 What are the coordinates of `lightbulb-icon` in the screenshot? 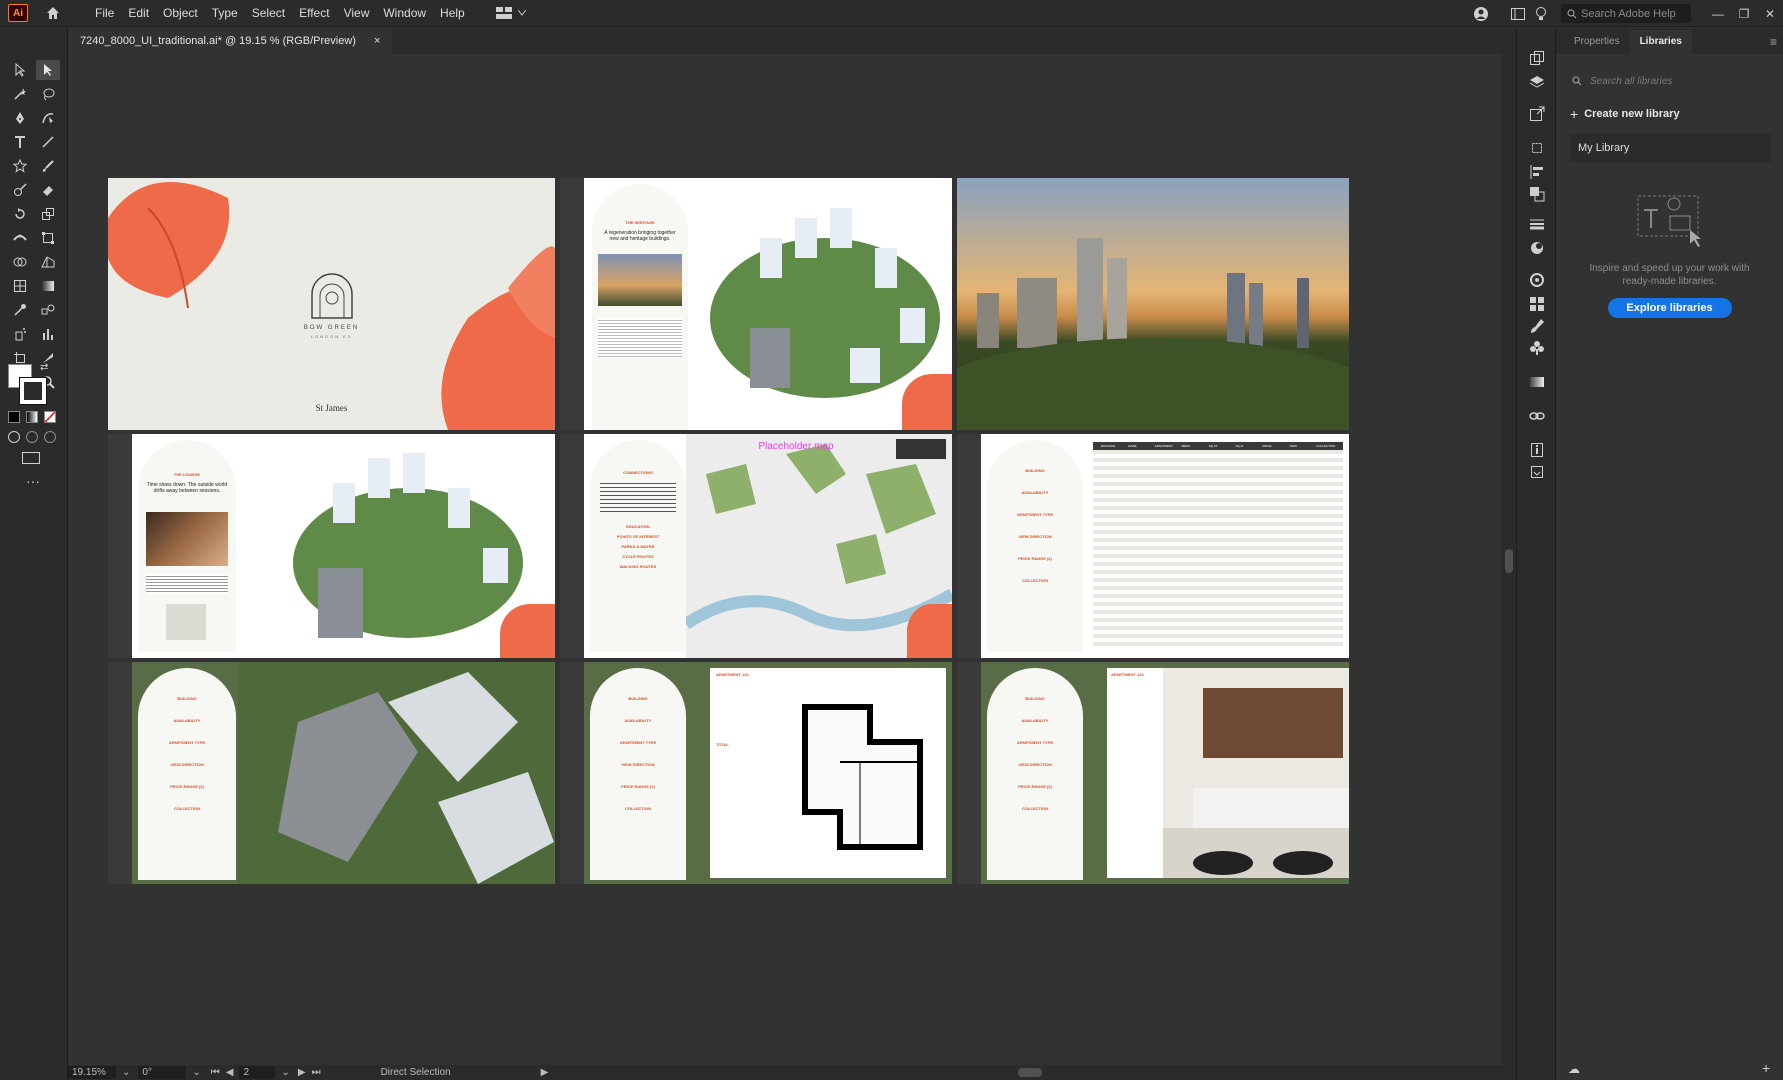 It's located at (1541, 14).